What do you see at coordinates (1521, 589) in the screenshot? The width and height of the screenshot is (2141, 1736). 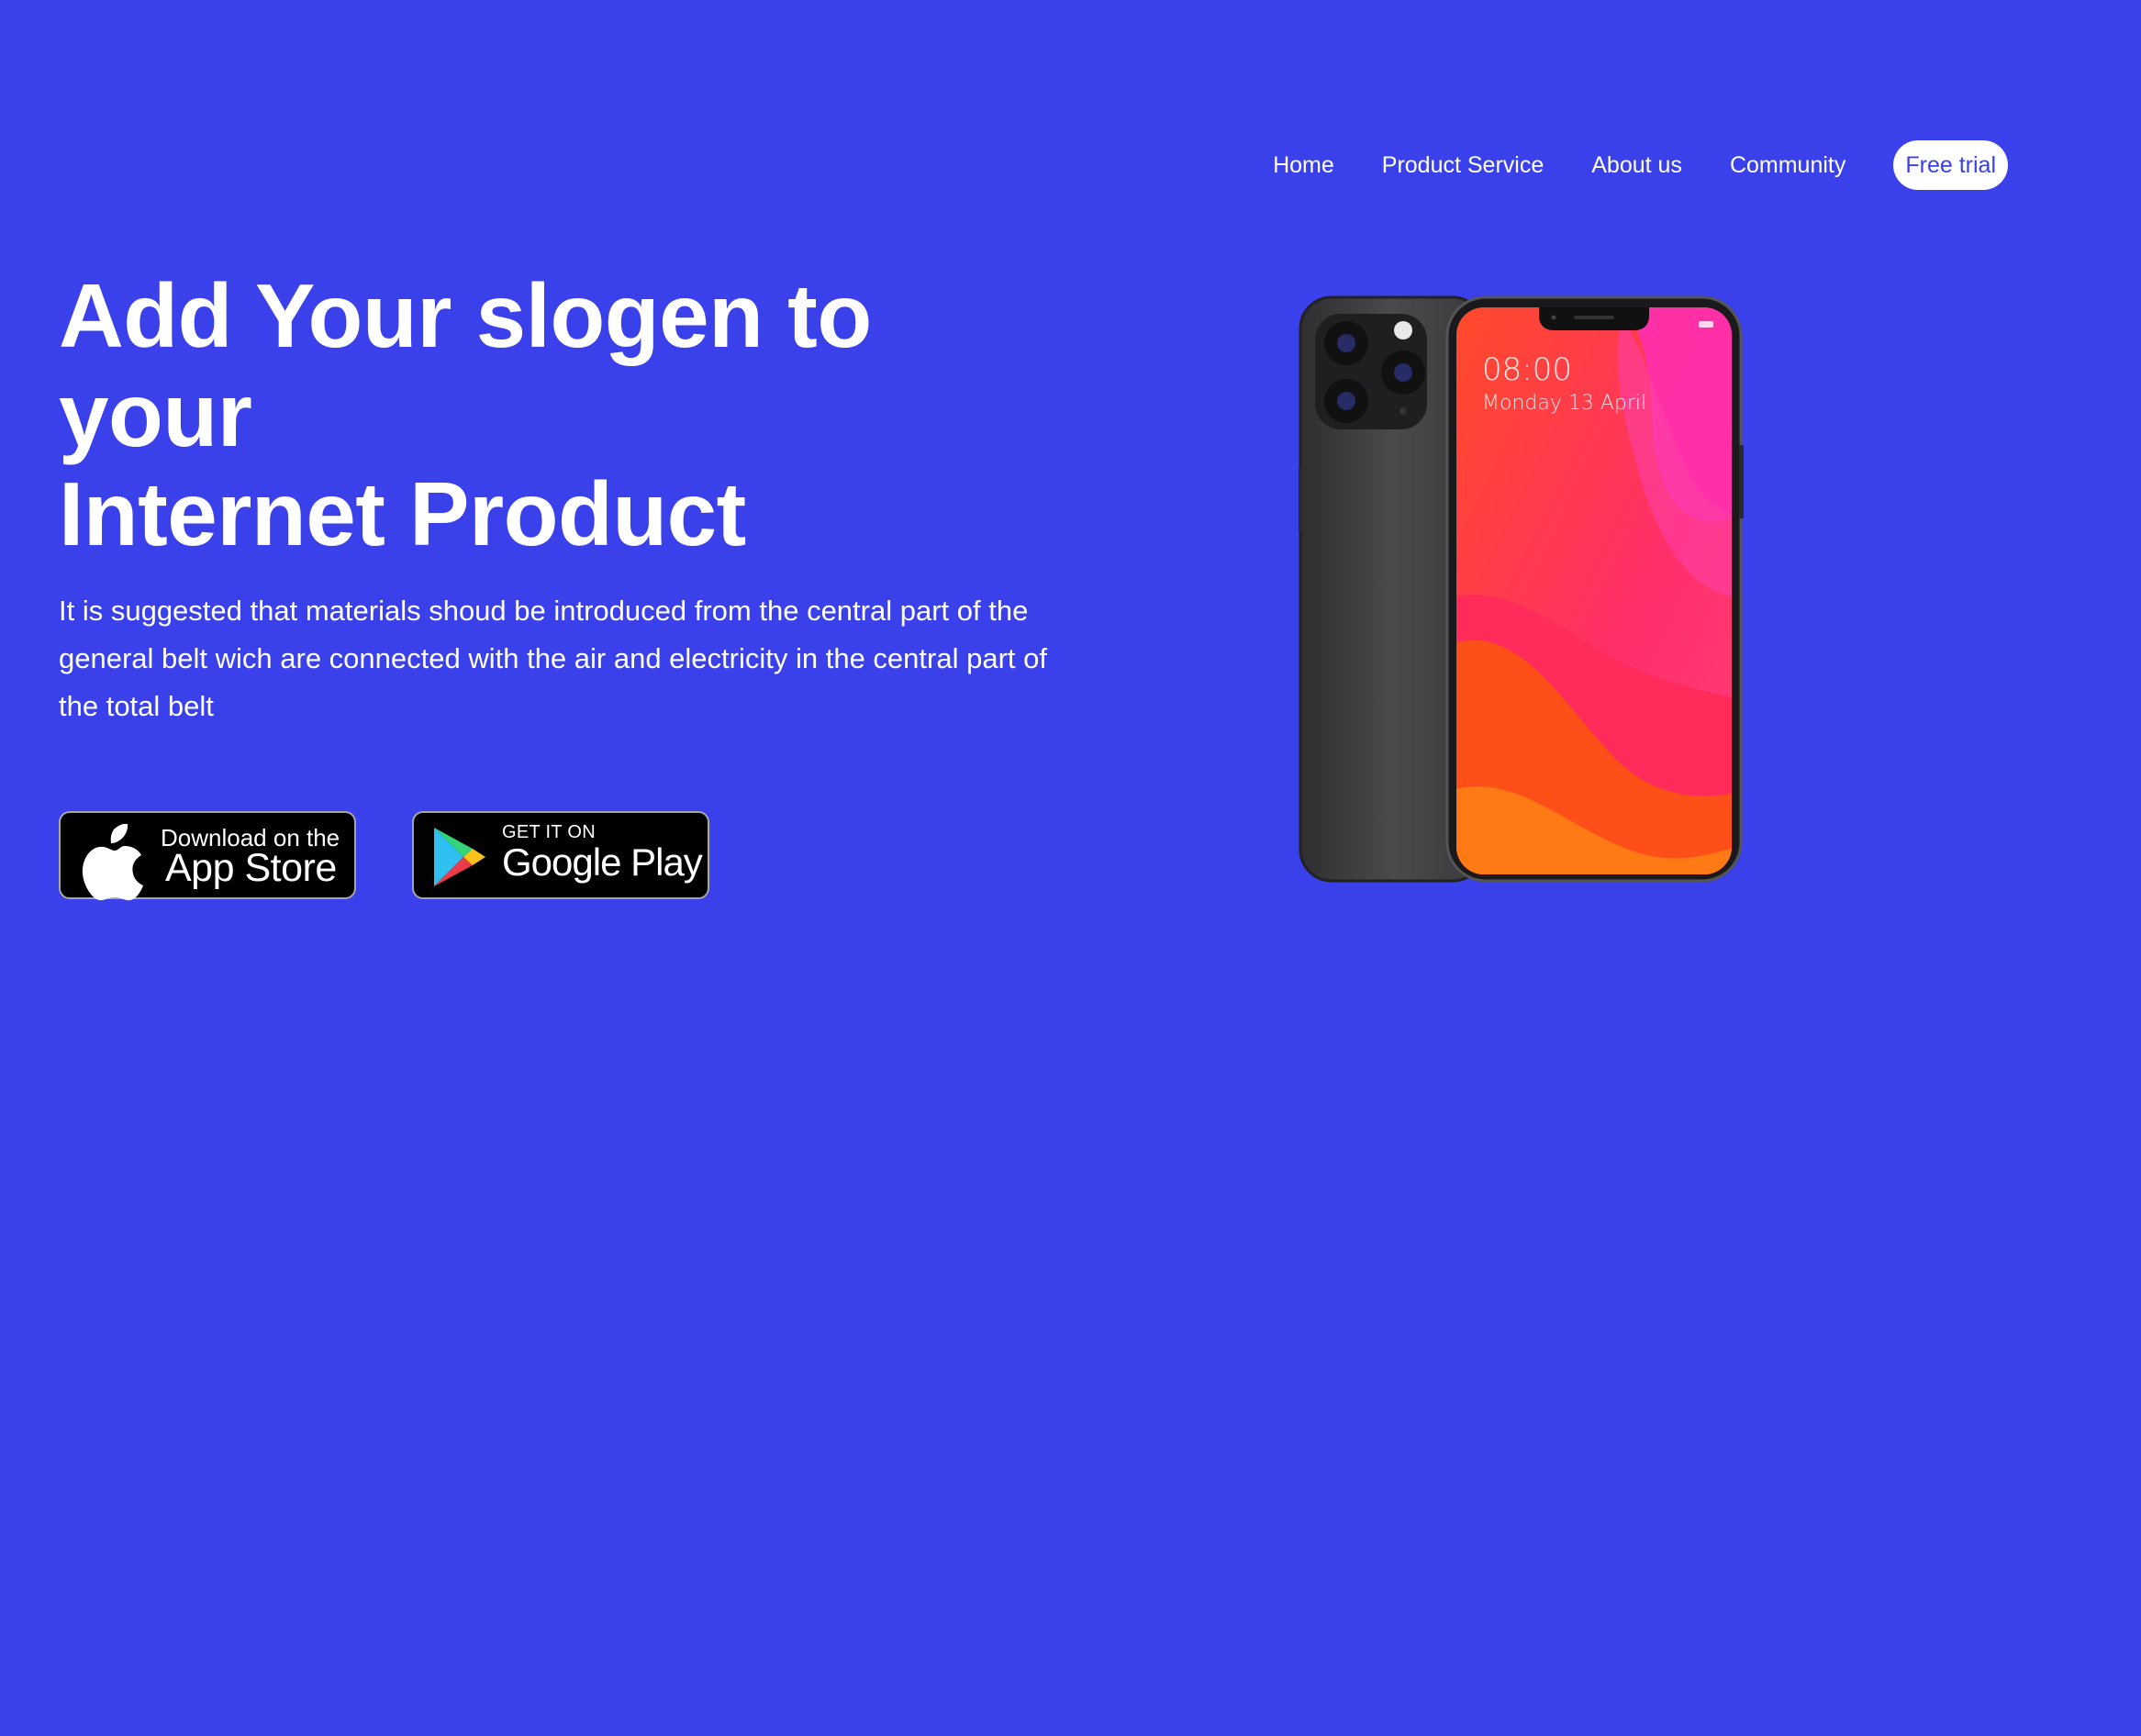 I see `phone-mockup-image: 08:00 Monday 13 April` at bounding box center [1521, 589].